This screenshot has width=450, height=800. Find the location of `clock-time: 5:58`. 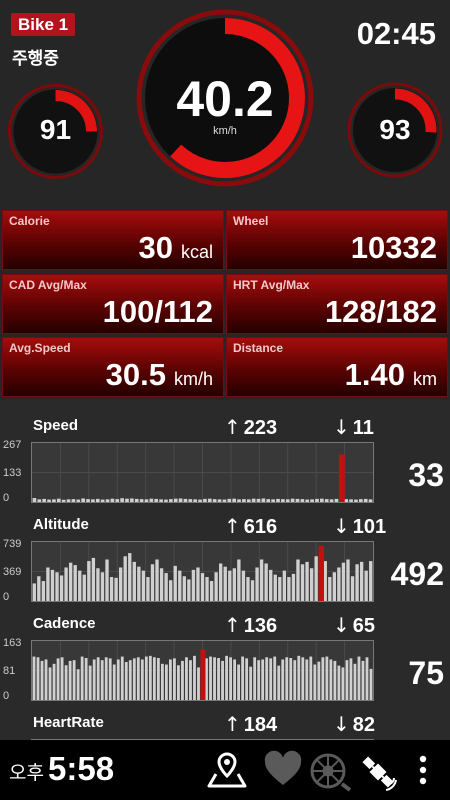

clock-time: 5:58 is located at coordinates (81, 768).